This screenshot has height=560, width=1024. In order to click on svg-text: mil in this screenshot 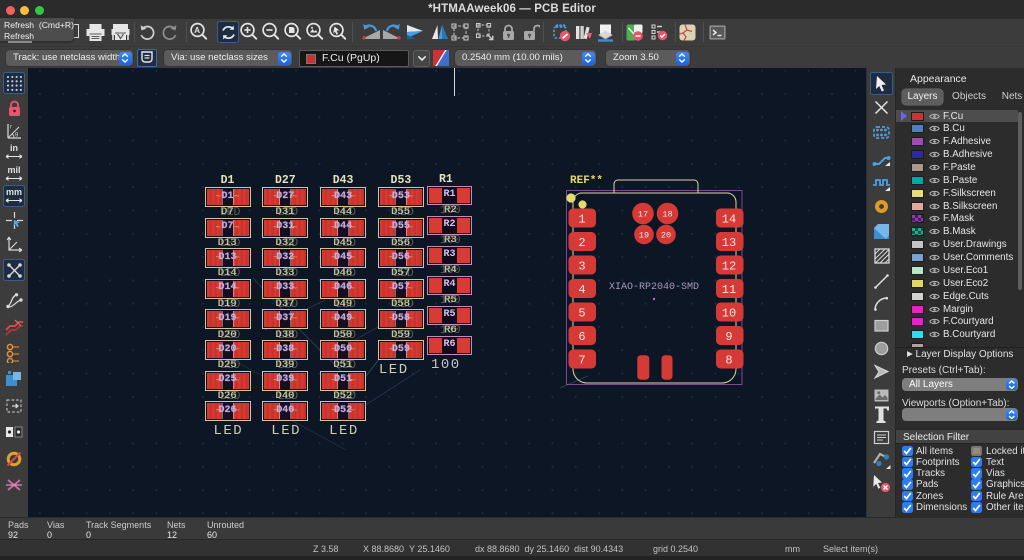, I will do `click(13, 170)`.